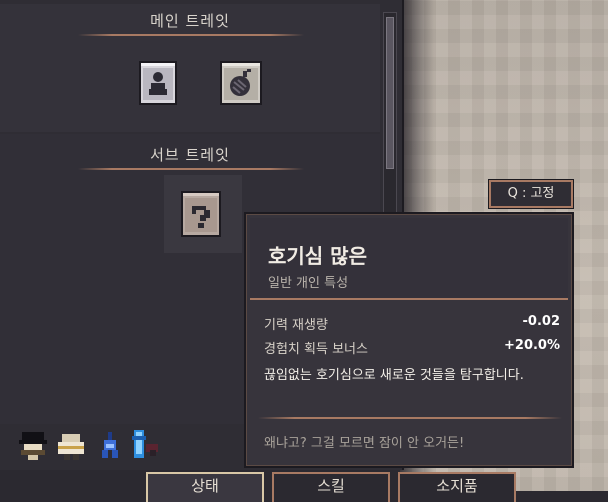 The width and height of the screenshot is (608, 502). Describe the element at coordinates (158, 82) in the screenshot. I see `person-trait-icon` at that location.